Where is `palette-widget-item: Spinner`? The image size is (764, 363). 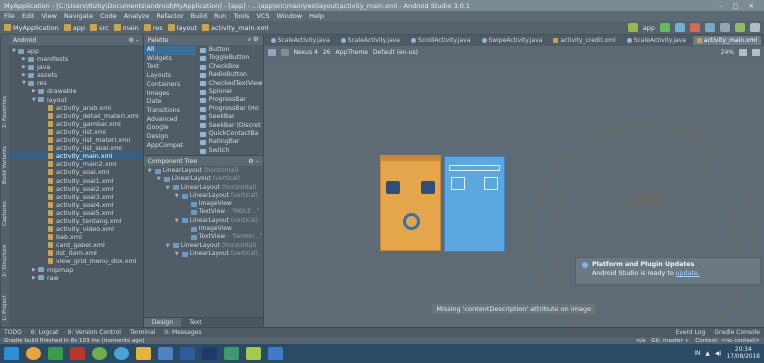 palette-widget-item: Spinner is located at coordinates (230, 92).